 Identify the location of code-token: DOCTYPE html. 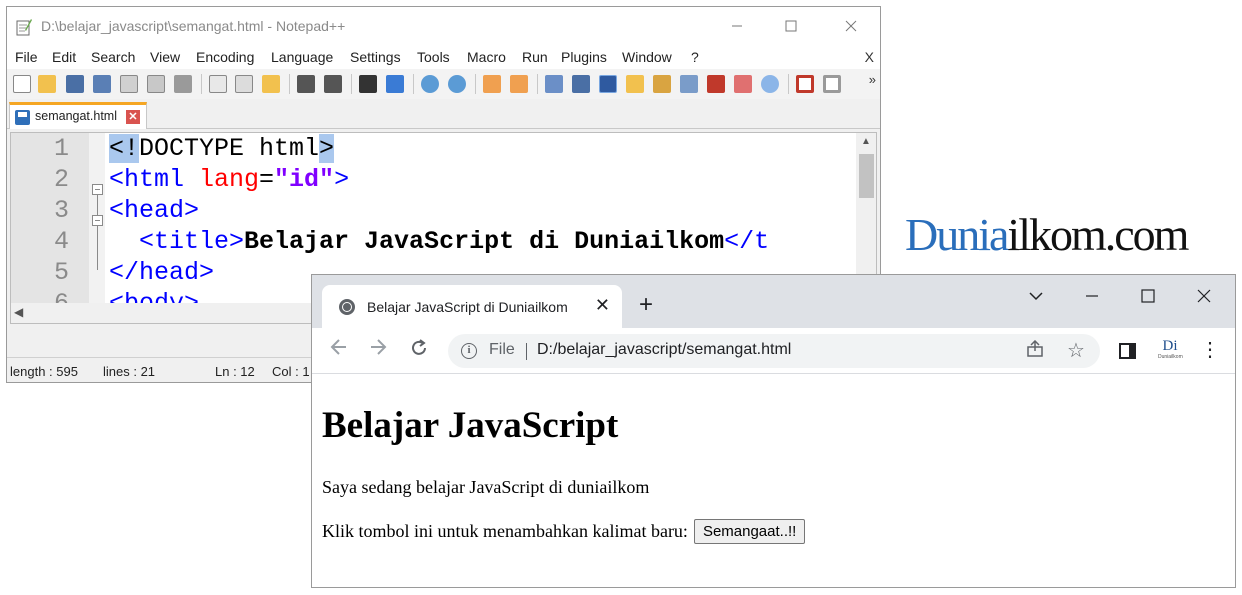
(229, 148).